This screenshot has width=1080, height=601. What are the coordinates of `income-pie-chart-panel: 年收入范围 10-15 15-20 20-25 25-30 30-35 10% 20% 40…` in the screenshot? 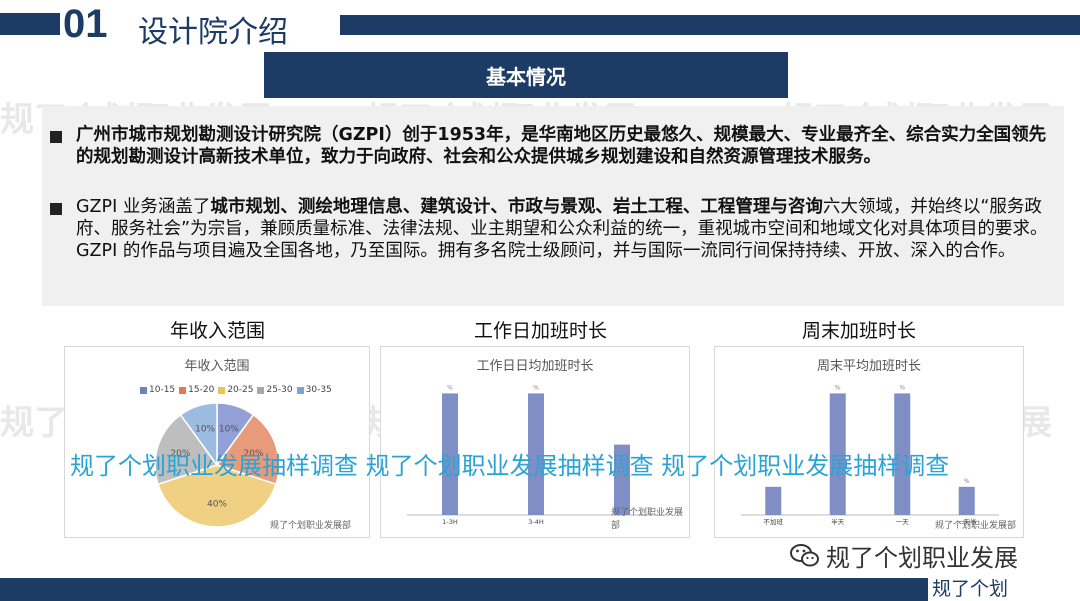 It's located at (217, 442).